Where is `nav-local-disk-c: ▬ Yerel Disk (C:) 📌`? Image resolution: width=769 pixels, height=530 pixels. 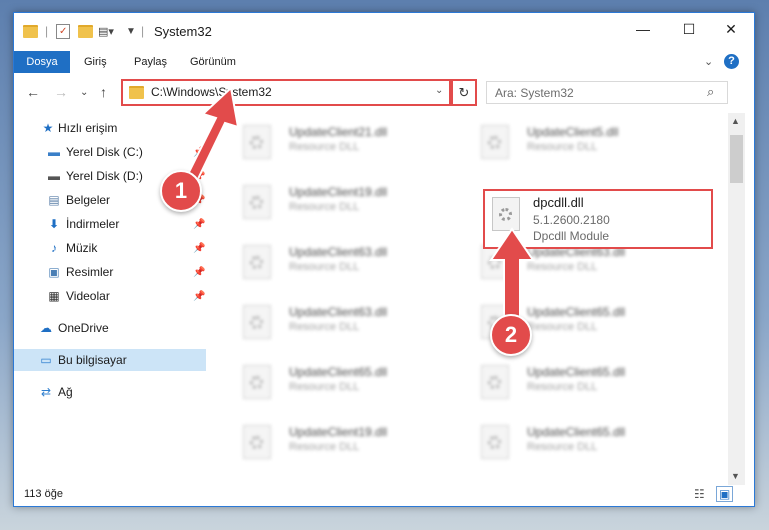
nav-local-disk-c: ▬ Yerel Disk (C:) 📌 is located at coordinates (110, 152).